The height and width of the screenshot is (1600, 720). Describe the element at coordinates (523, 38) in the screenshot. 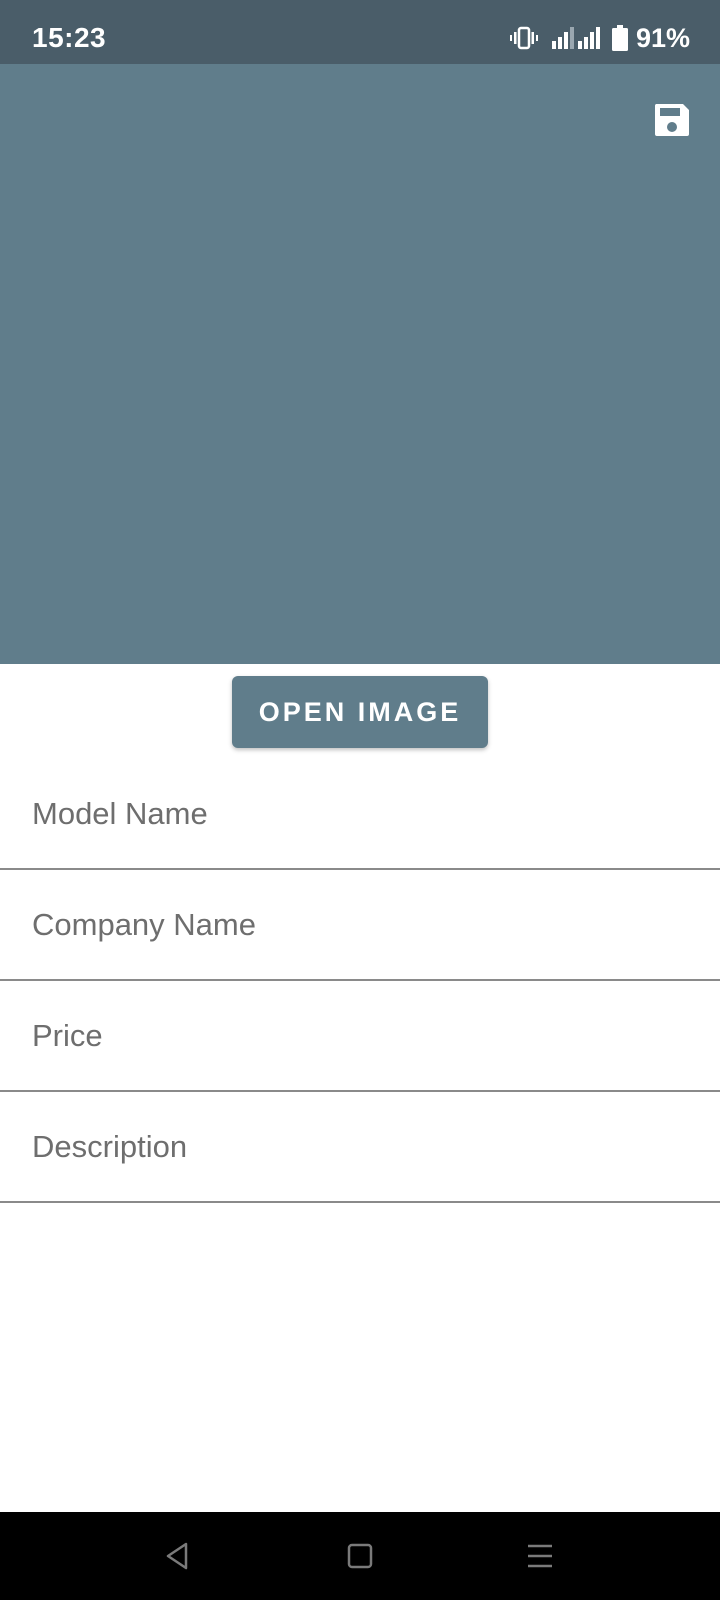

I see `vibrate-icon` at that location.